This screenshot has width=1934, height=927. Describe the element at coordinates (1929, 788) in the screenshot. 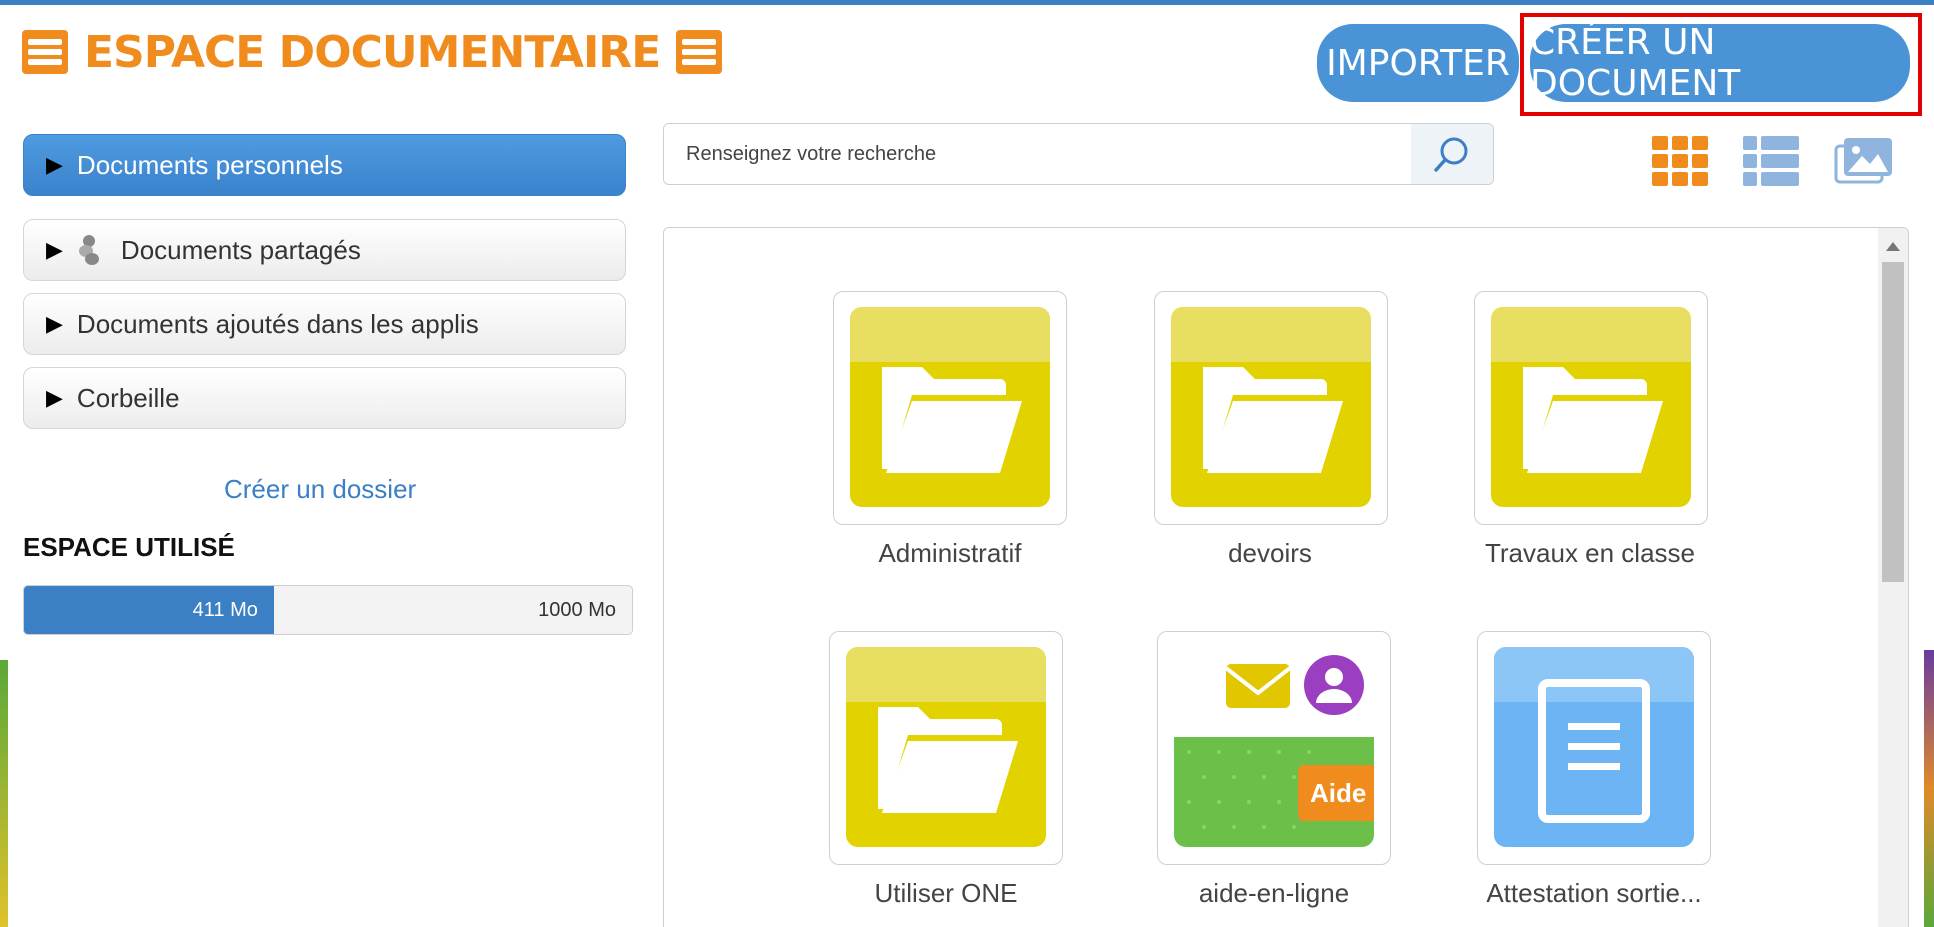

I see `decor-strip-right` at that location.